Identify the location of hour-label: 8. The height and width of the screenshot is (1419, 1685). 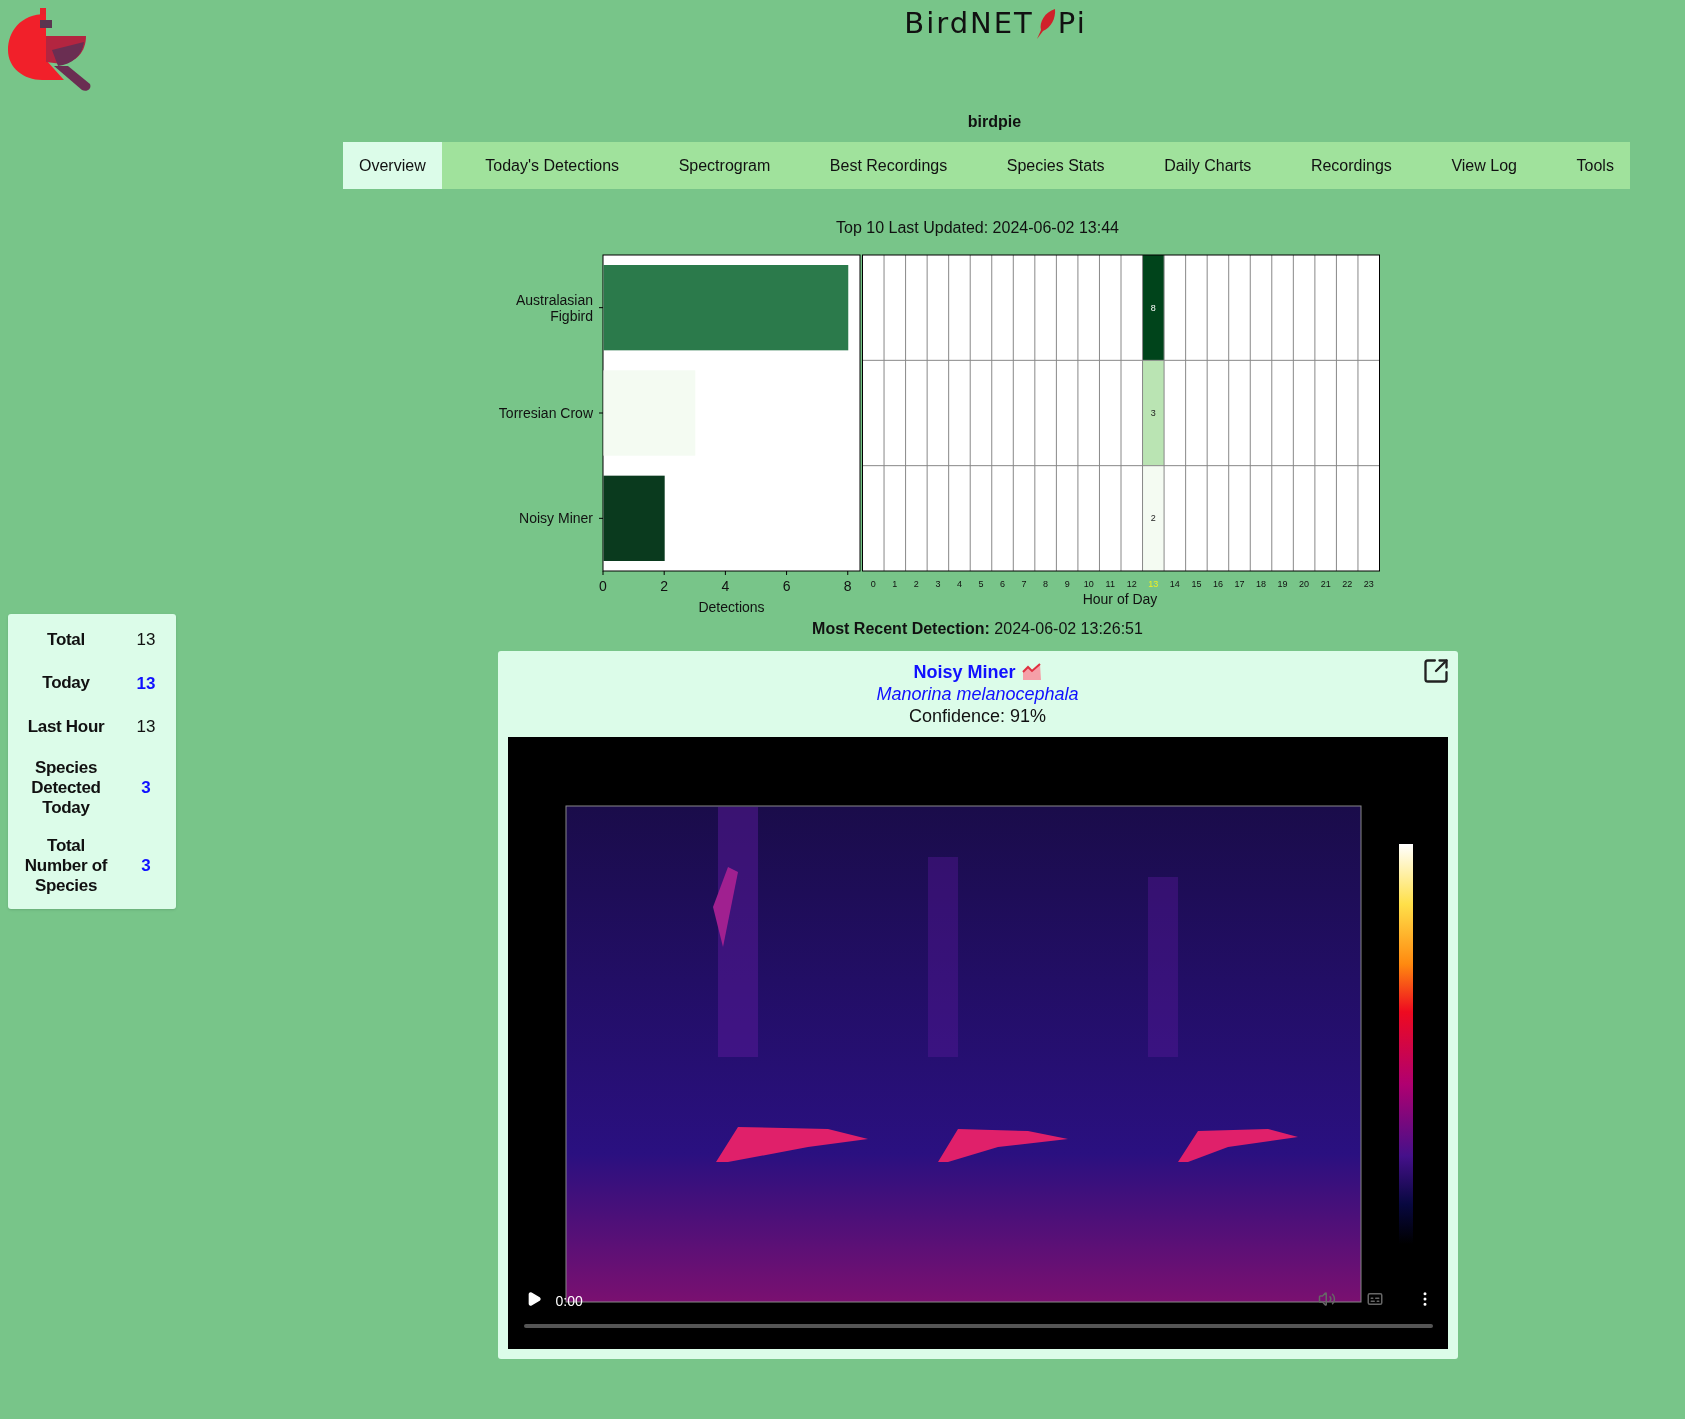
(1046, 584).